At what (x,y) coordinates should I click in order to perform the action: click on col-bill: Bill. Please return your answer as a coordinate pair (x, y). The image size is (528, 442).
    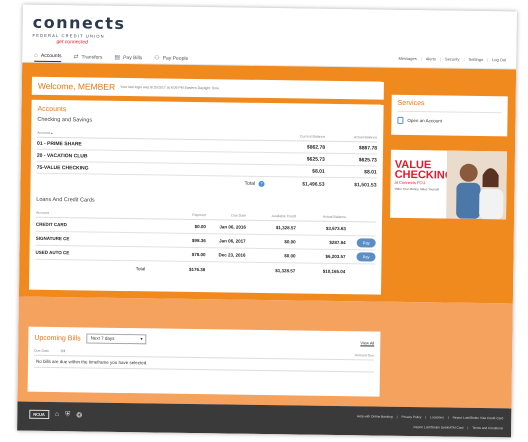
    Looking at the image, I should click on (63, 351).